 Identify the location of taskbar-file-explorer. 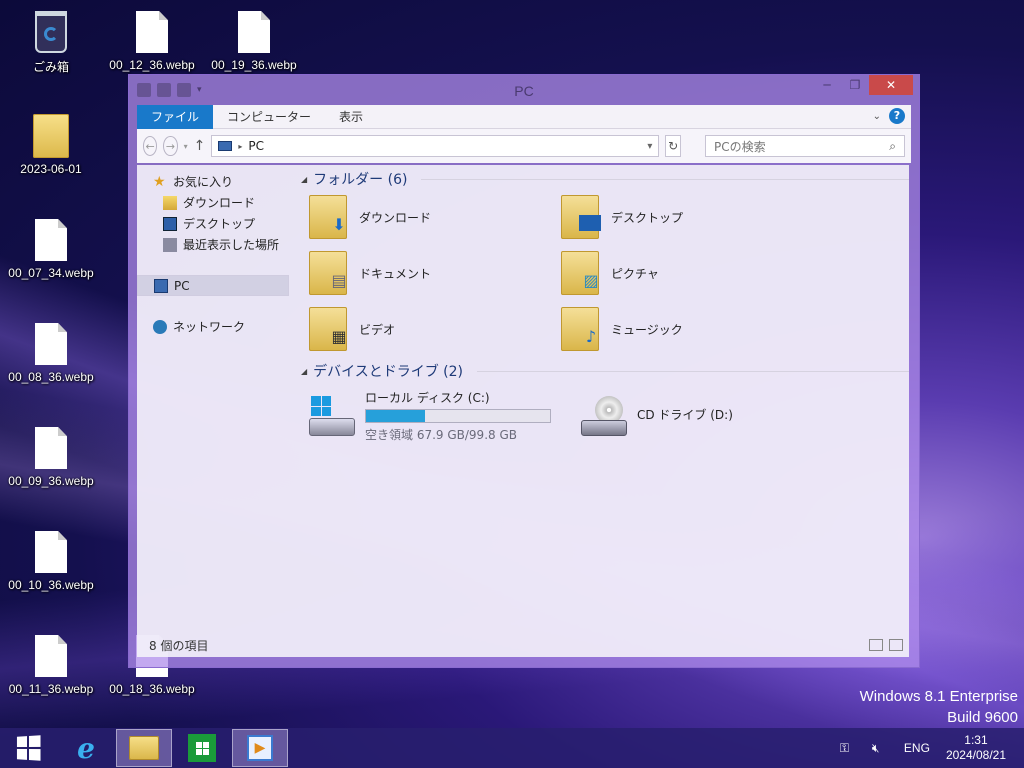
(144, 748).